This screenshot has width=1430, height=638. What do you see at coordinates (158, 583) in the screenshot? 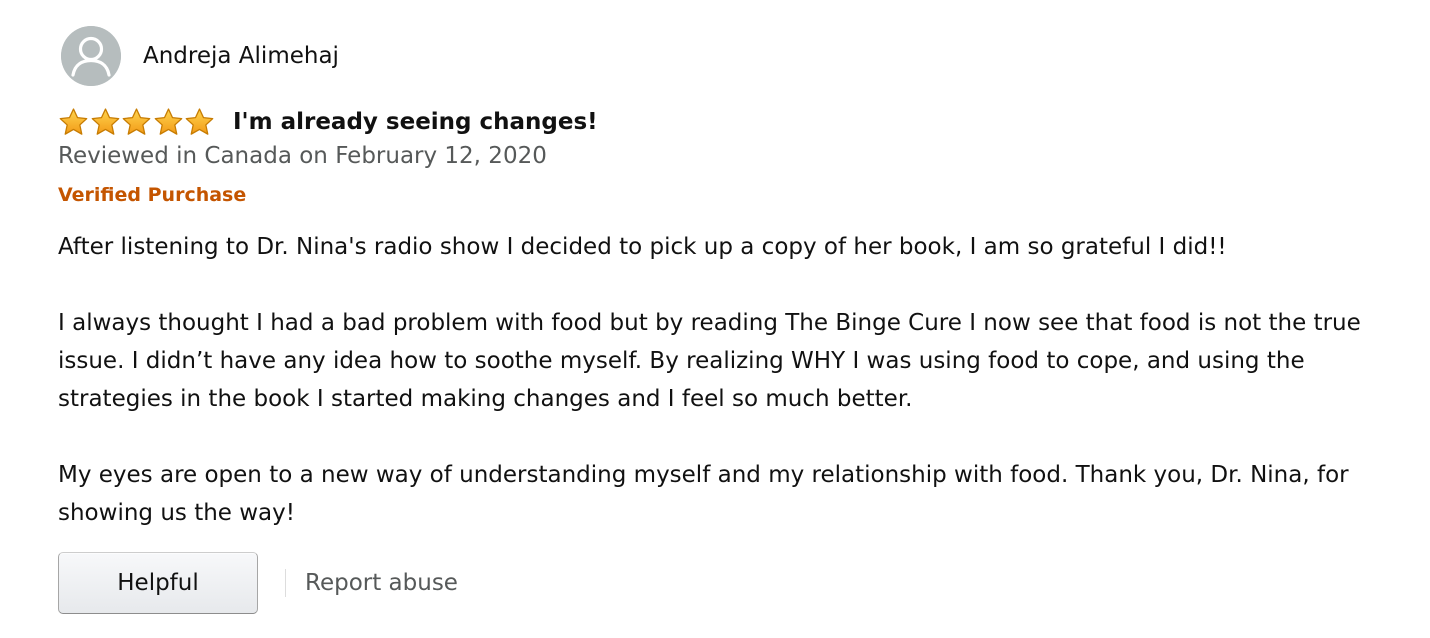
I see `helpful-button: Helpful` at bounding box center [158, 583].